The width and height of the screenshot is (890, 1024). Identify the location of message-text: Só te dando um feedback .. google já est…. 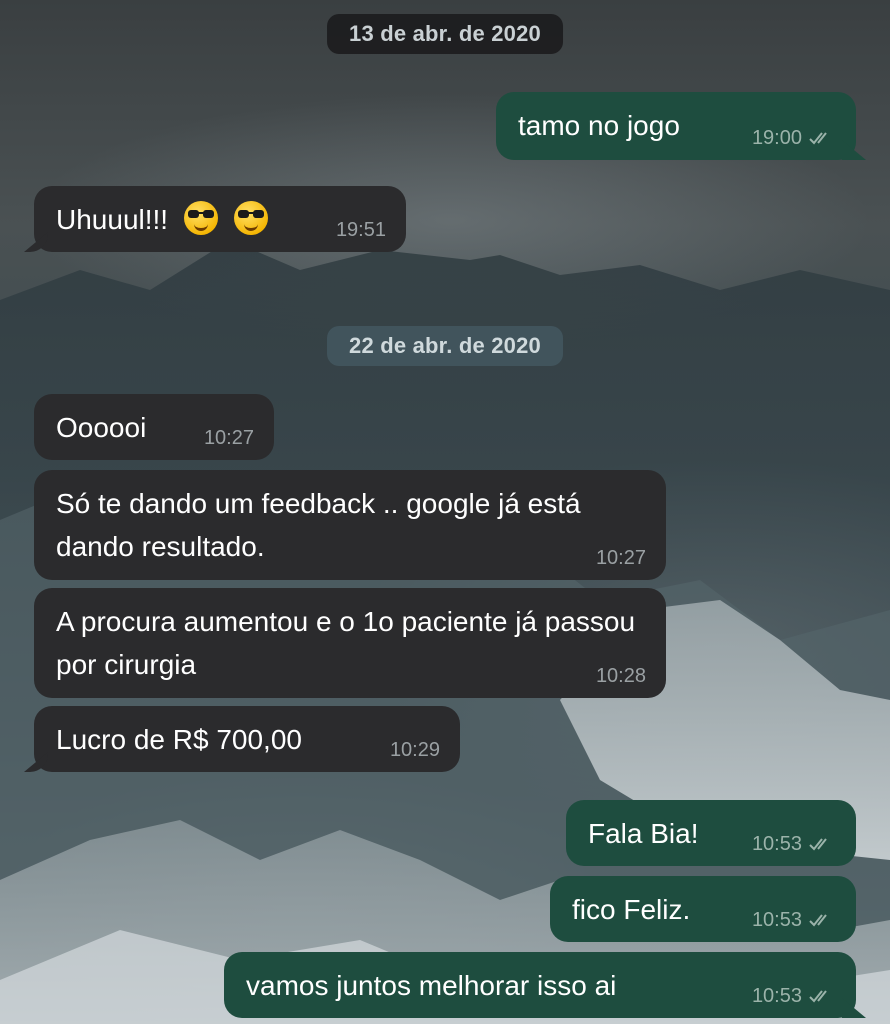
(318, 525).